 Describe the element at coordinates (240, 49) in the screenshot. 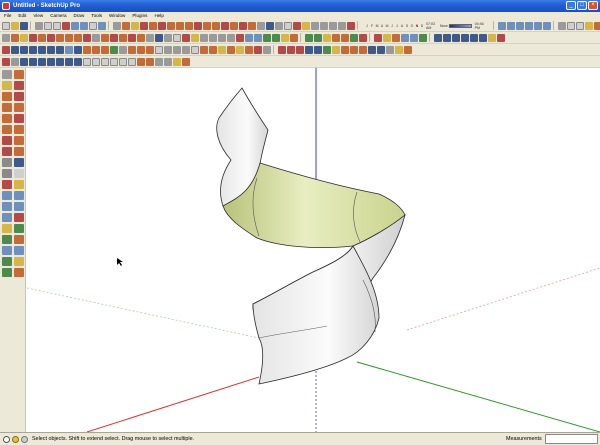

I see `styles-icon` at that location.